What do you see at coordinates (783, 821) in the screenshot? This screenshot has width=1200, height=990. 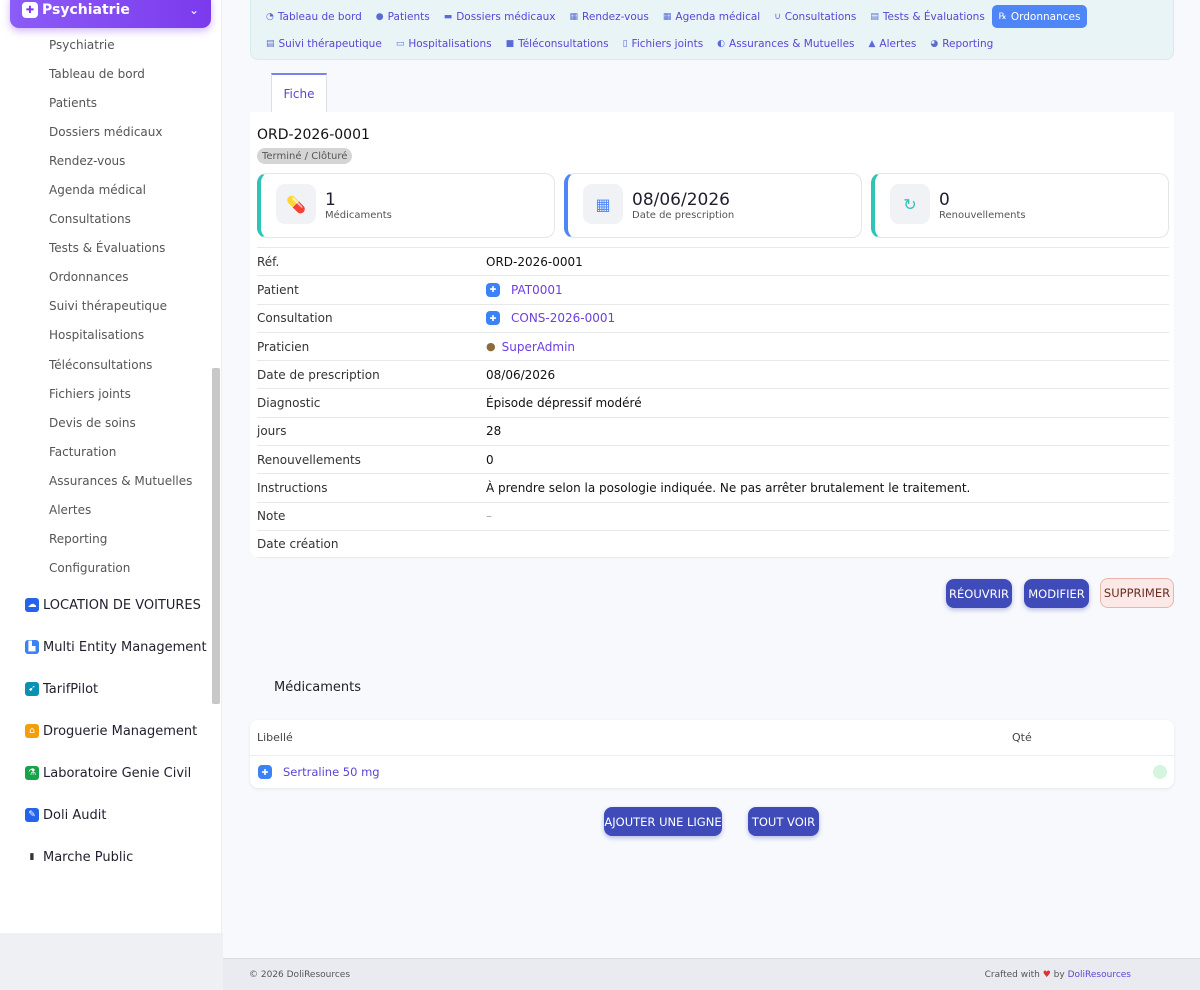 I see `see-all-button: TOUT VOIR` at bounding box center [783, 821].